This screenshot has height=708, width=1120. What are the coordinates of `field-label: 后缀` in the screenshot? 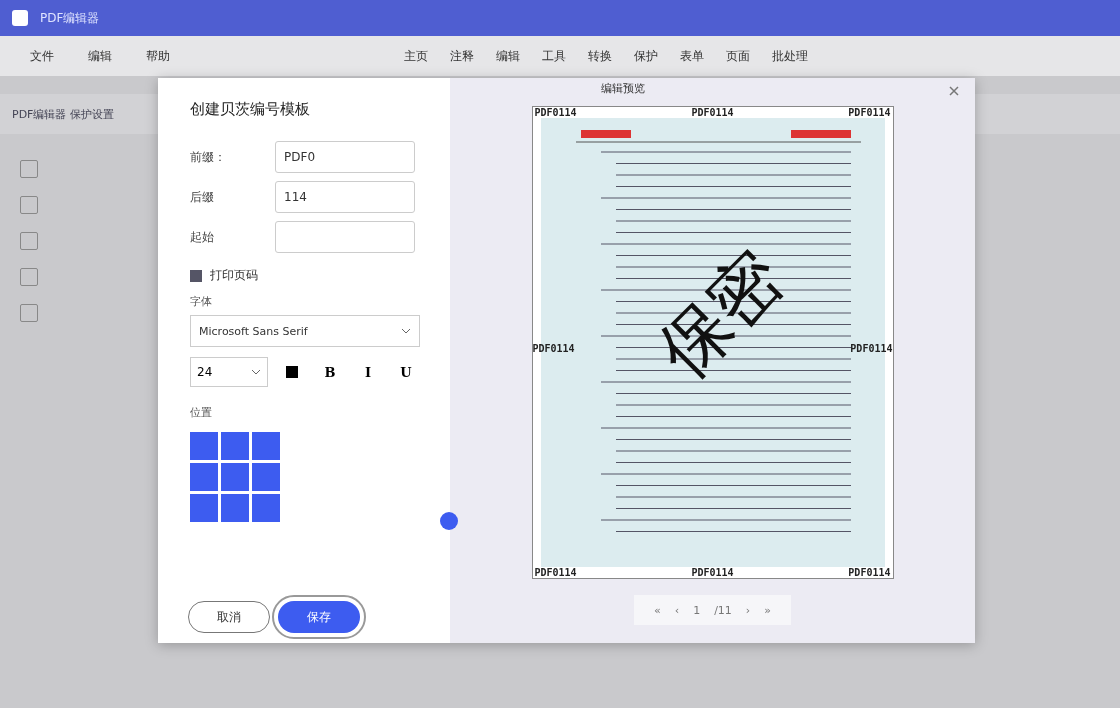 It's located at (202, 197).